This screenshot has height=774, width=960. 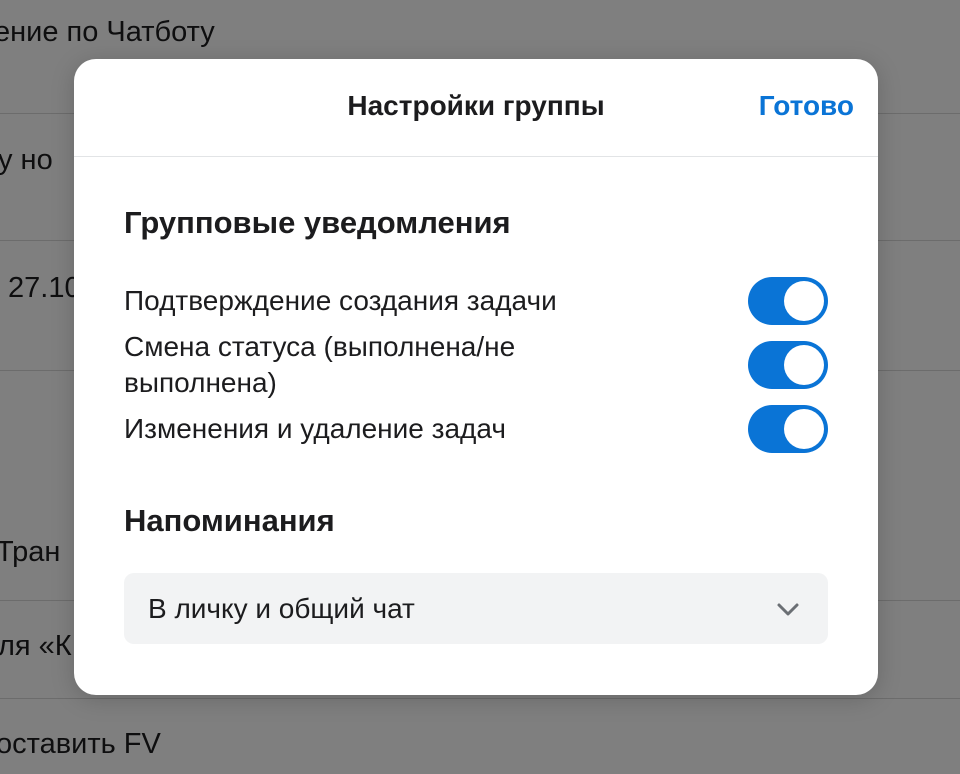 I want to click on modal-title: Настройки группы, so click(x=476, y=105).